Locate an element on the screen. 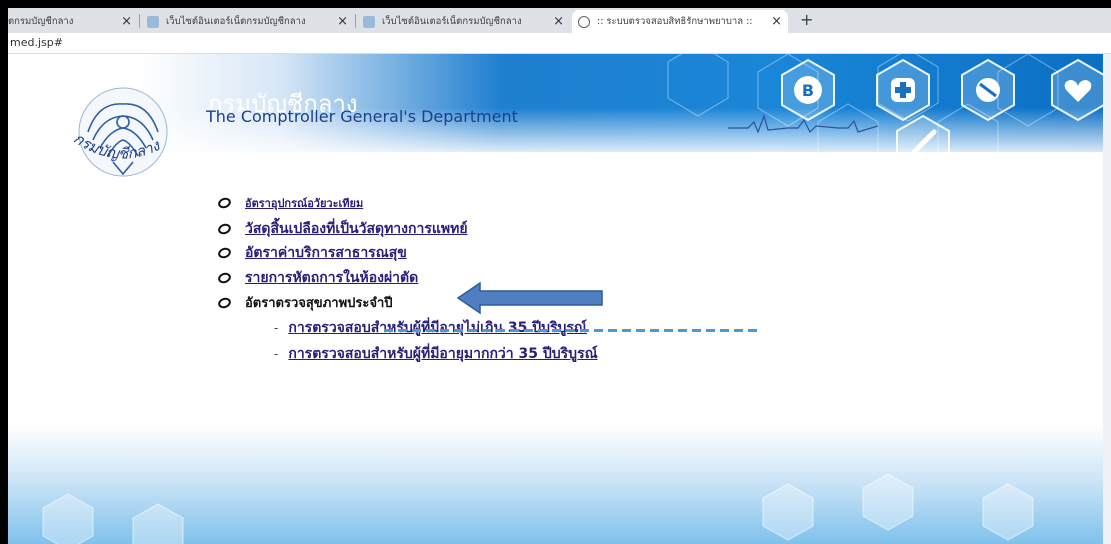 Image resolution: width=1111 pixels, height=544 pixels. tab-3: เว็บไซต์อินเตอร์เน็ตกรมบัญชีกลาง × is located at coordinates (463, 21).